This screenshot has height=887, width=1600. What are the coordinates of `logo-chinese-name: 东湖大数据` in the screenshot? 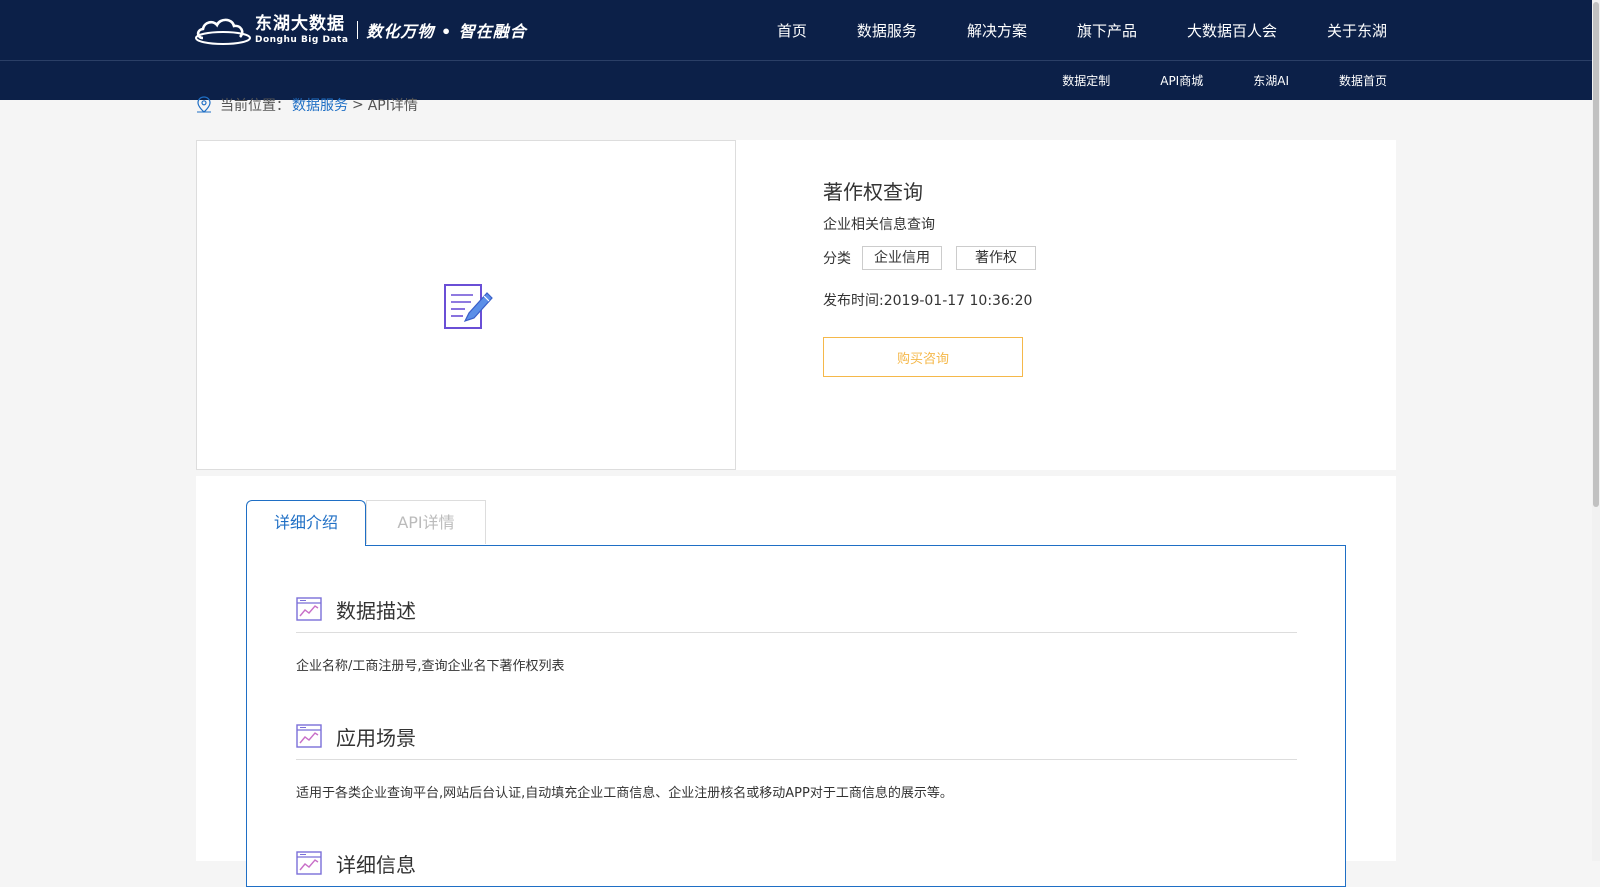 It's located at (300, 23).